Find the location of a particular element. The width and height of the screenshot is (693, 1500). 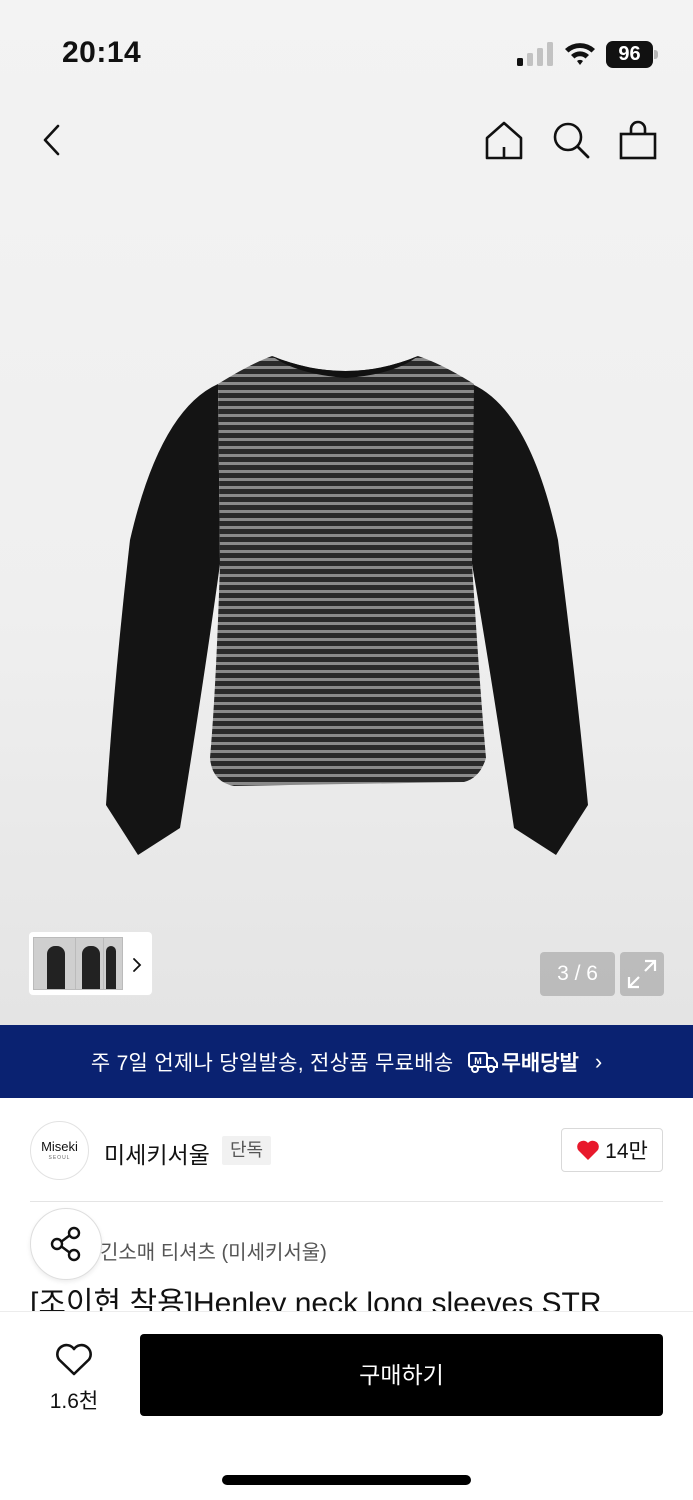

status-bar: 20:14 96 is located at coordinates (346, 50).